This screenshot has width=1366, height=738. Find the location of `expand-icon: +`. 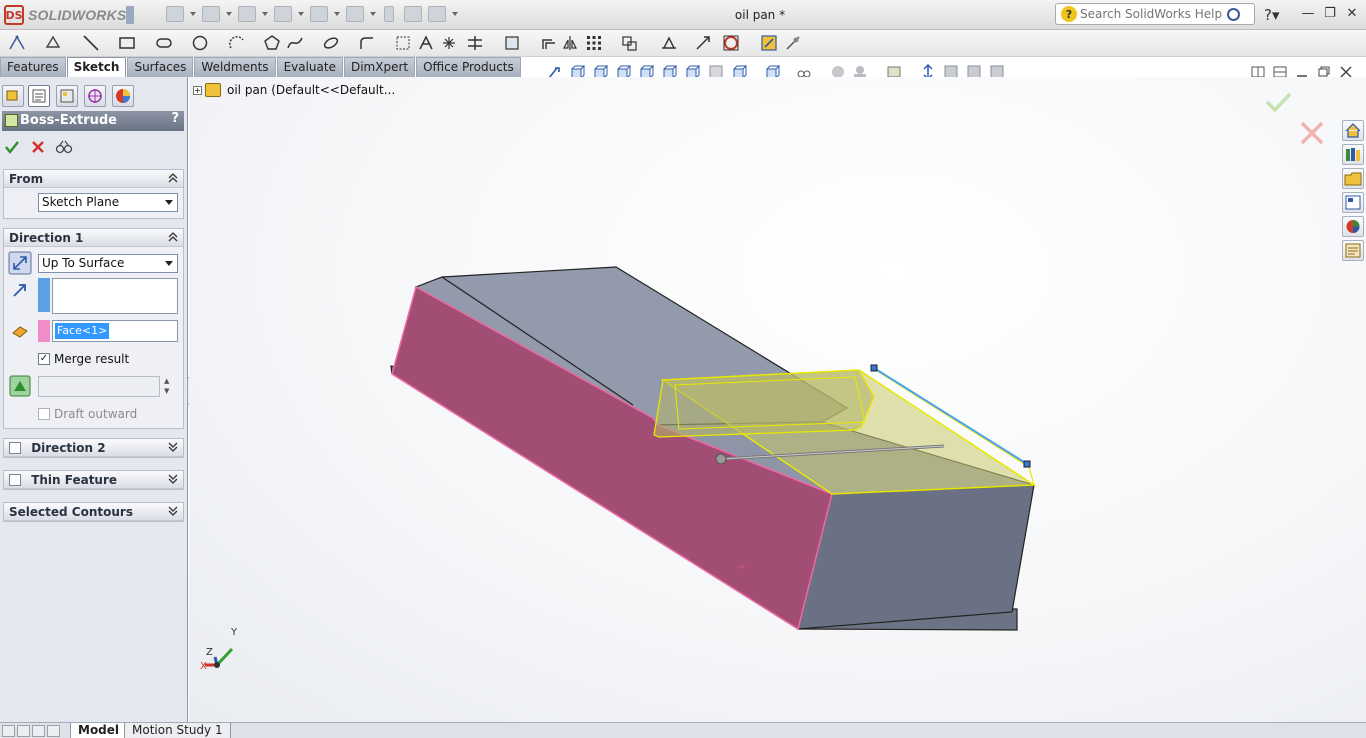

expand-icon: + is located at coordinates (197, 90).